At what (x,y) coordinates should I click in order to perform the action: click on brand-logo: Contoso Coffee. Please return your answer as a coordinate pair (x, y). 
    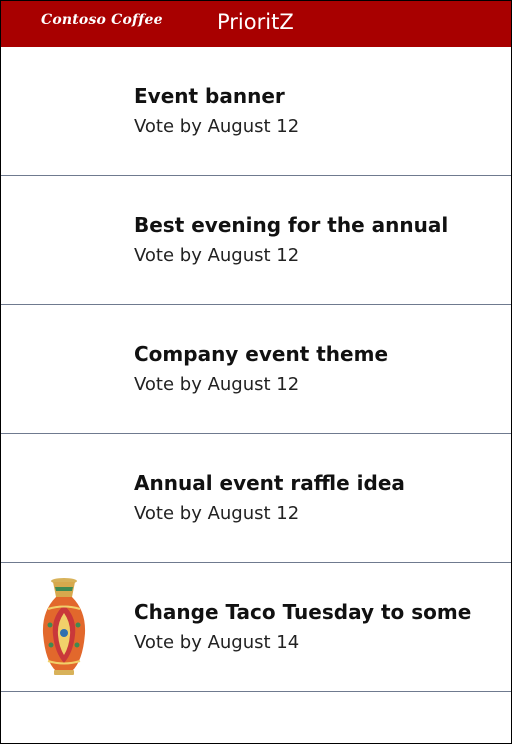
    Looking at the image, I should click on (102, 20).